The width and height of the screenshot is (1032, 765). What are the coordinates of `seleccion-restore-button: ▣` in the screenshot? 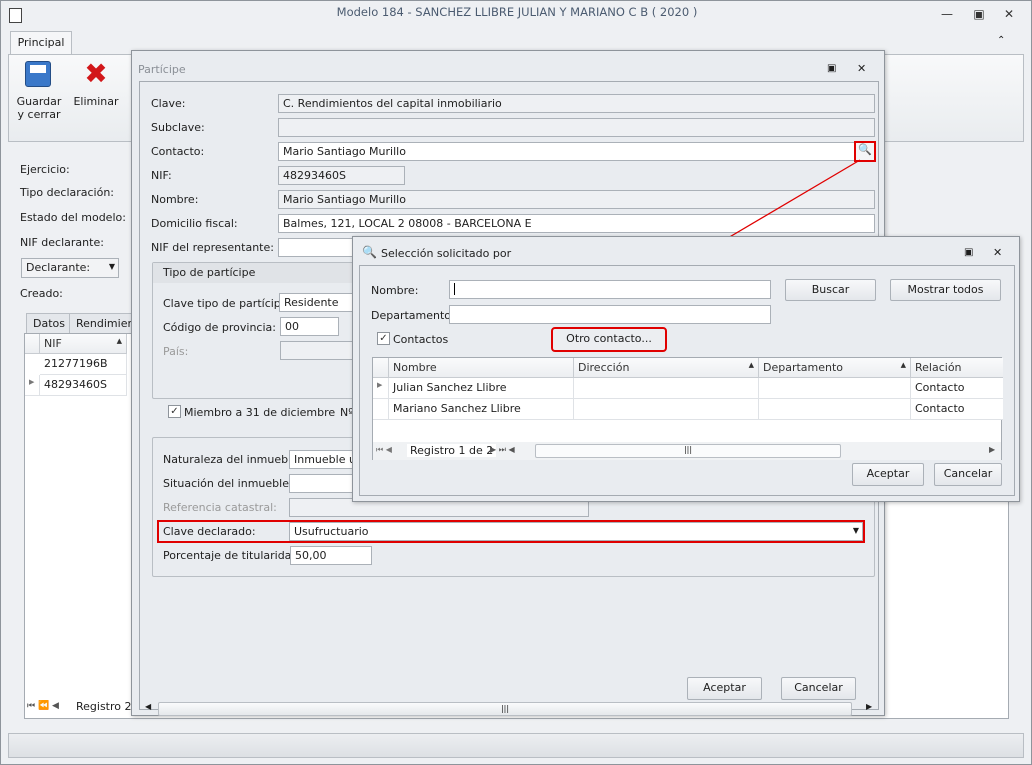 It's located at (968, 252).